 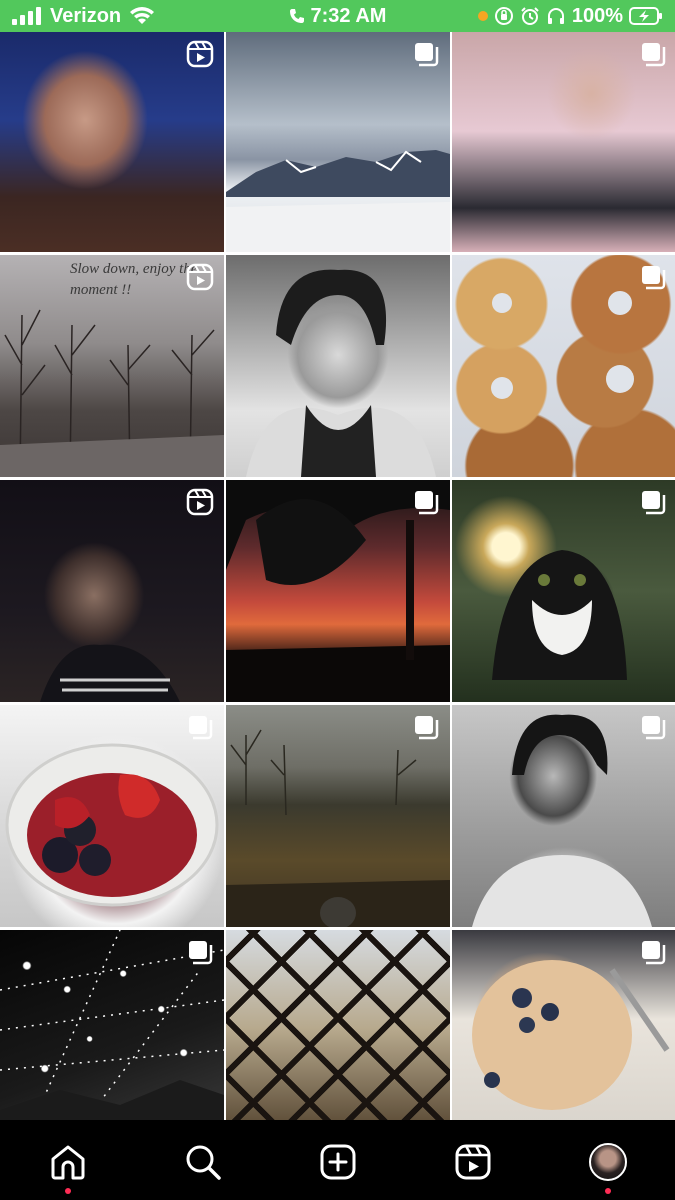 I want to click on grid-tile-donuts, so click(x=563, y=366).